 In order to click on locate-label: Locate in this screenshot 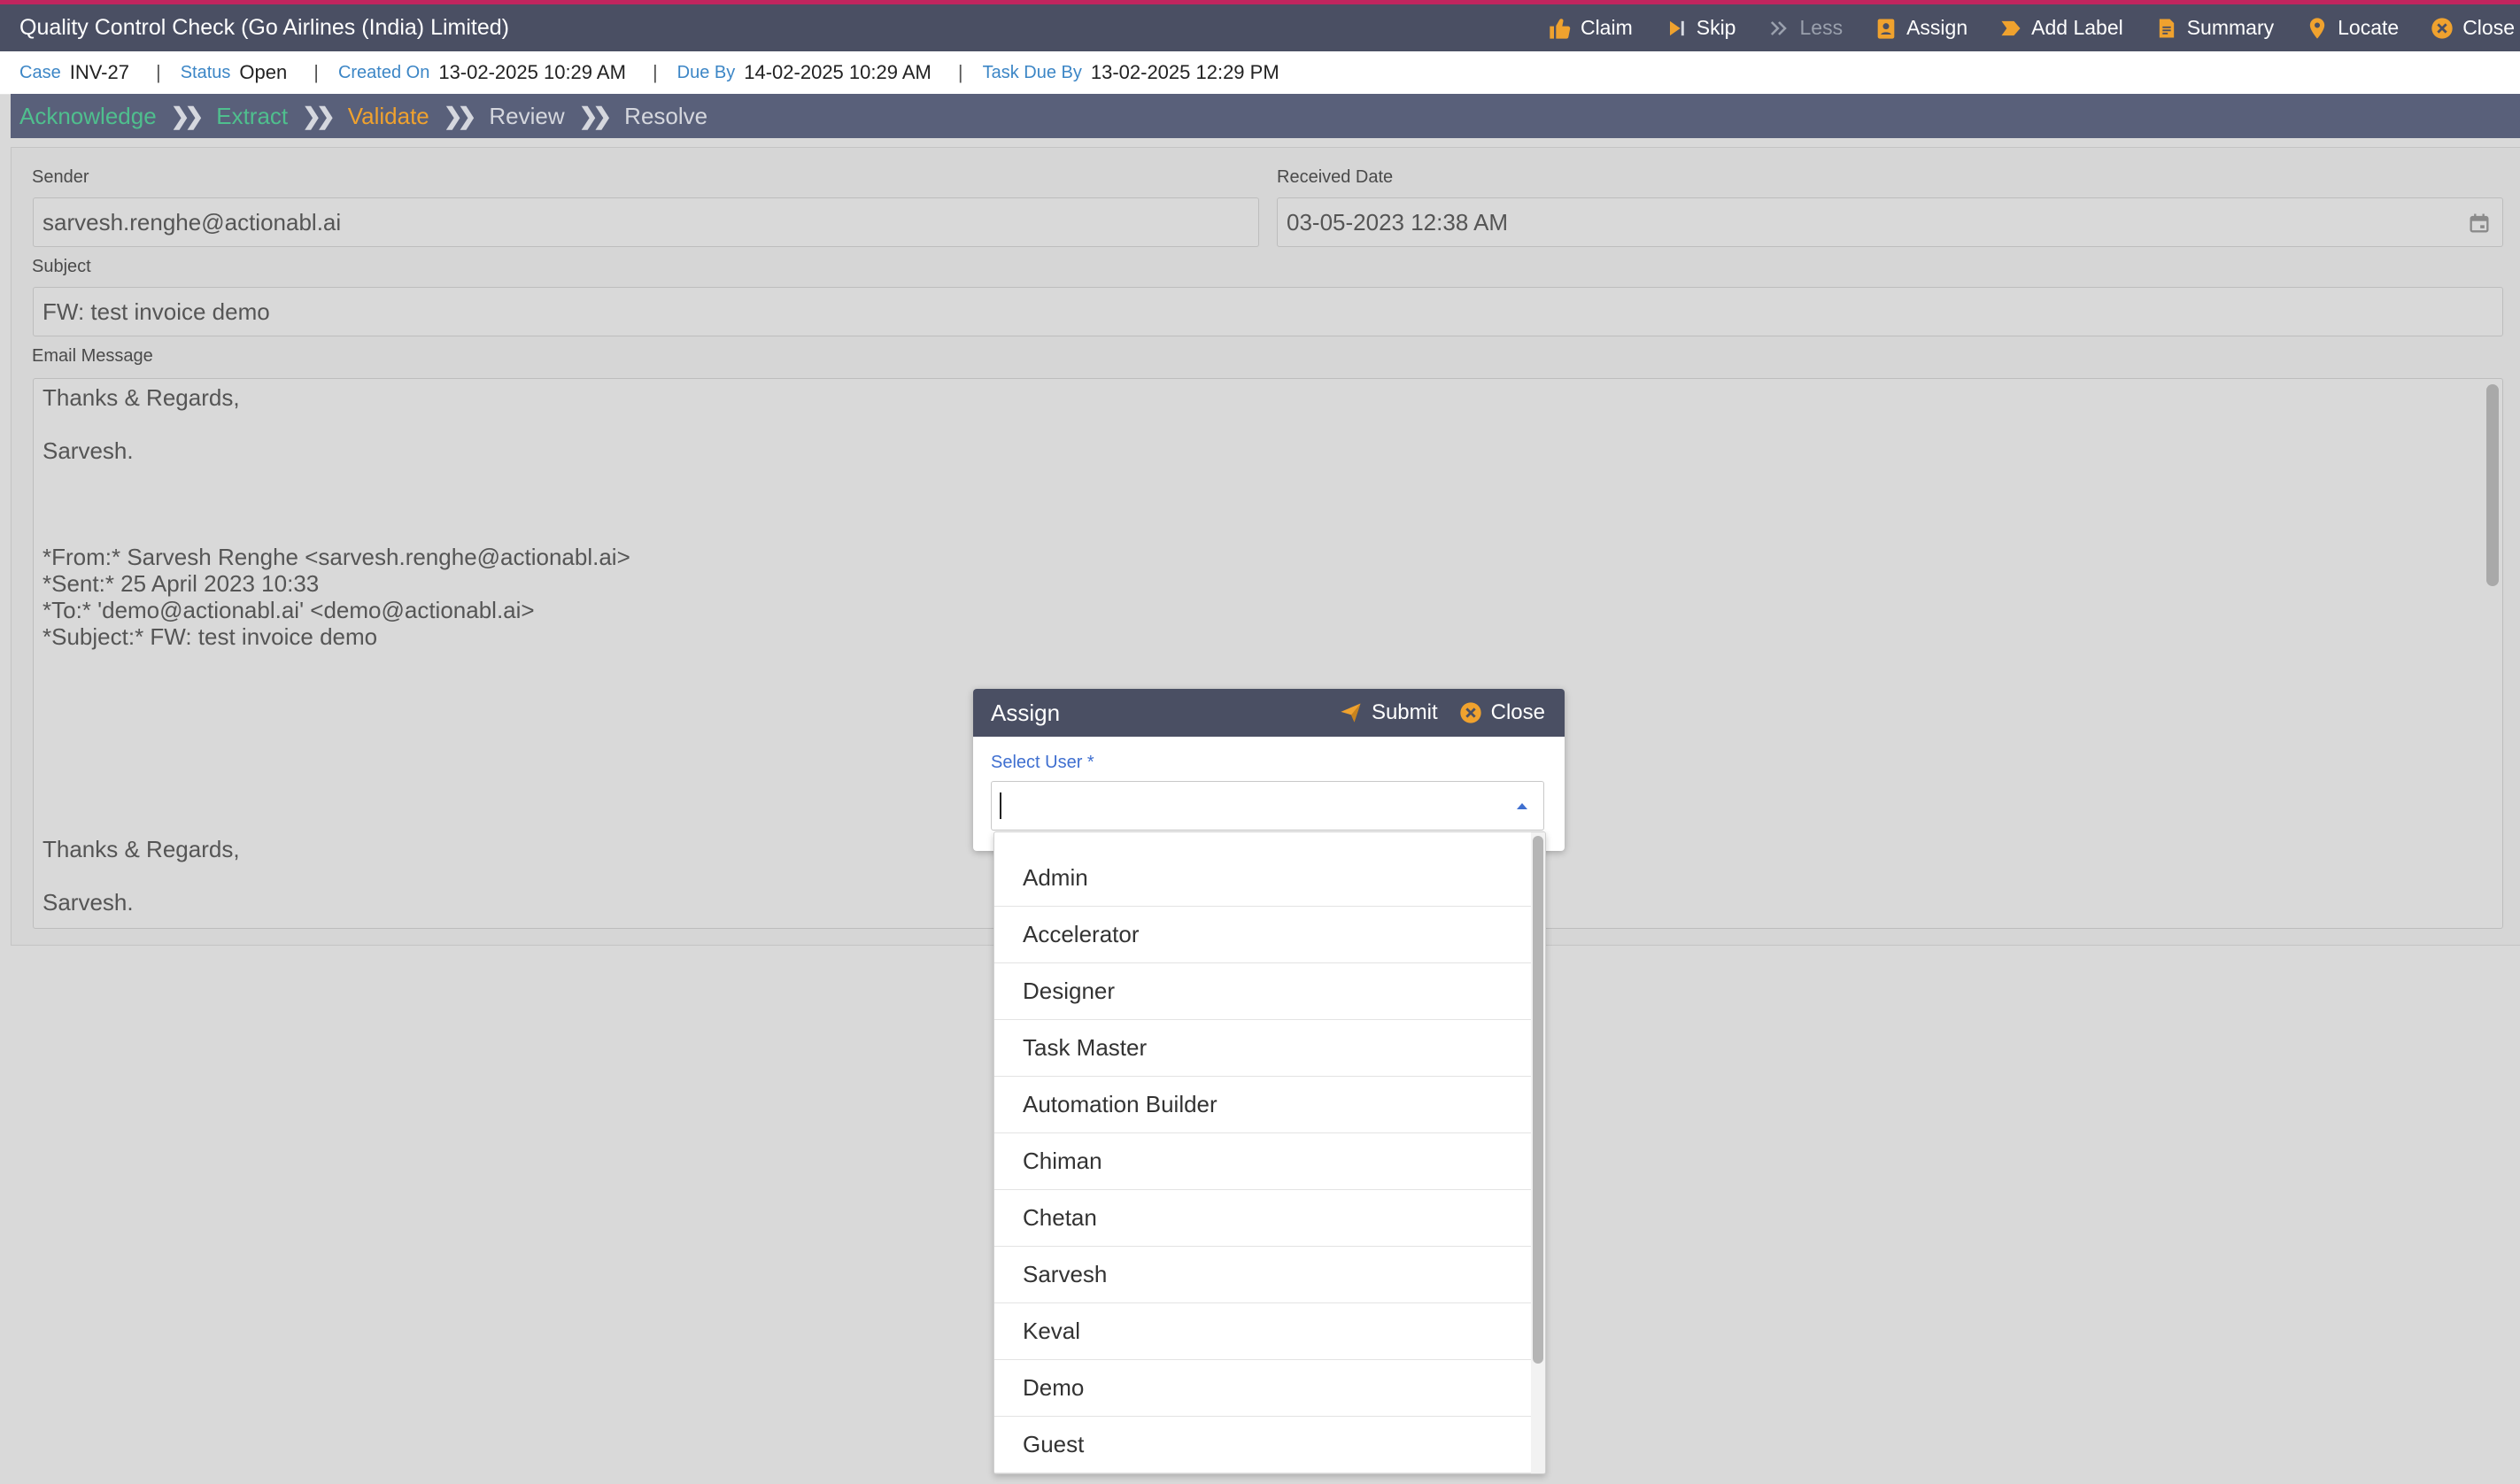, I will do `click(2369, 27)`.